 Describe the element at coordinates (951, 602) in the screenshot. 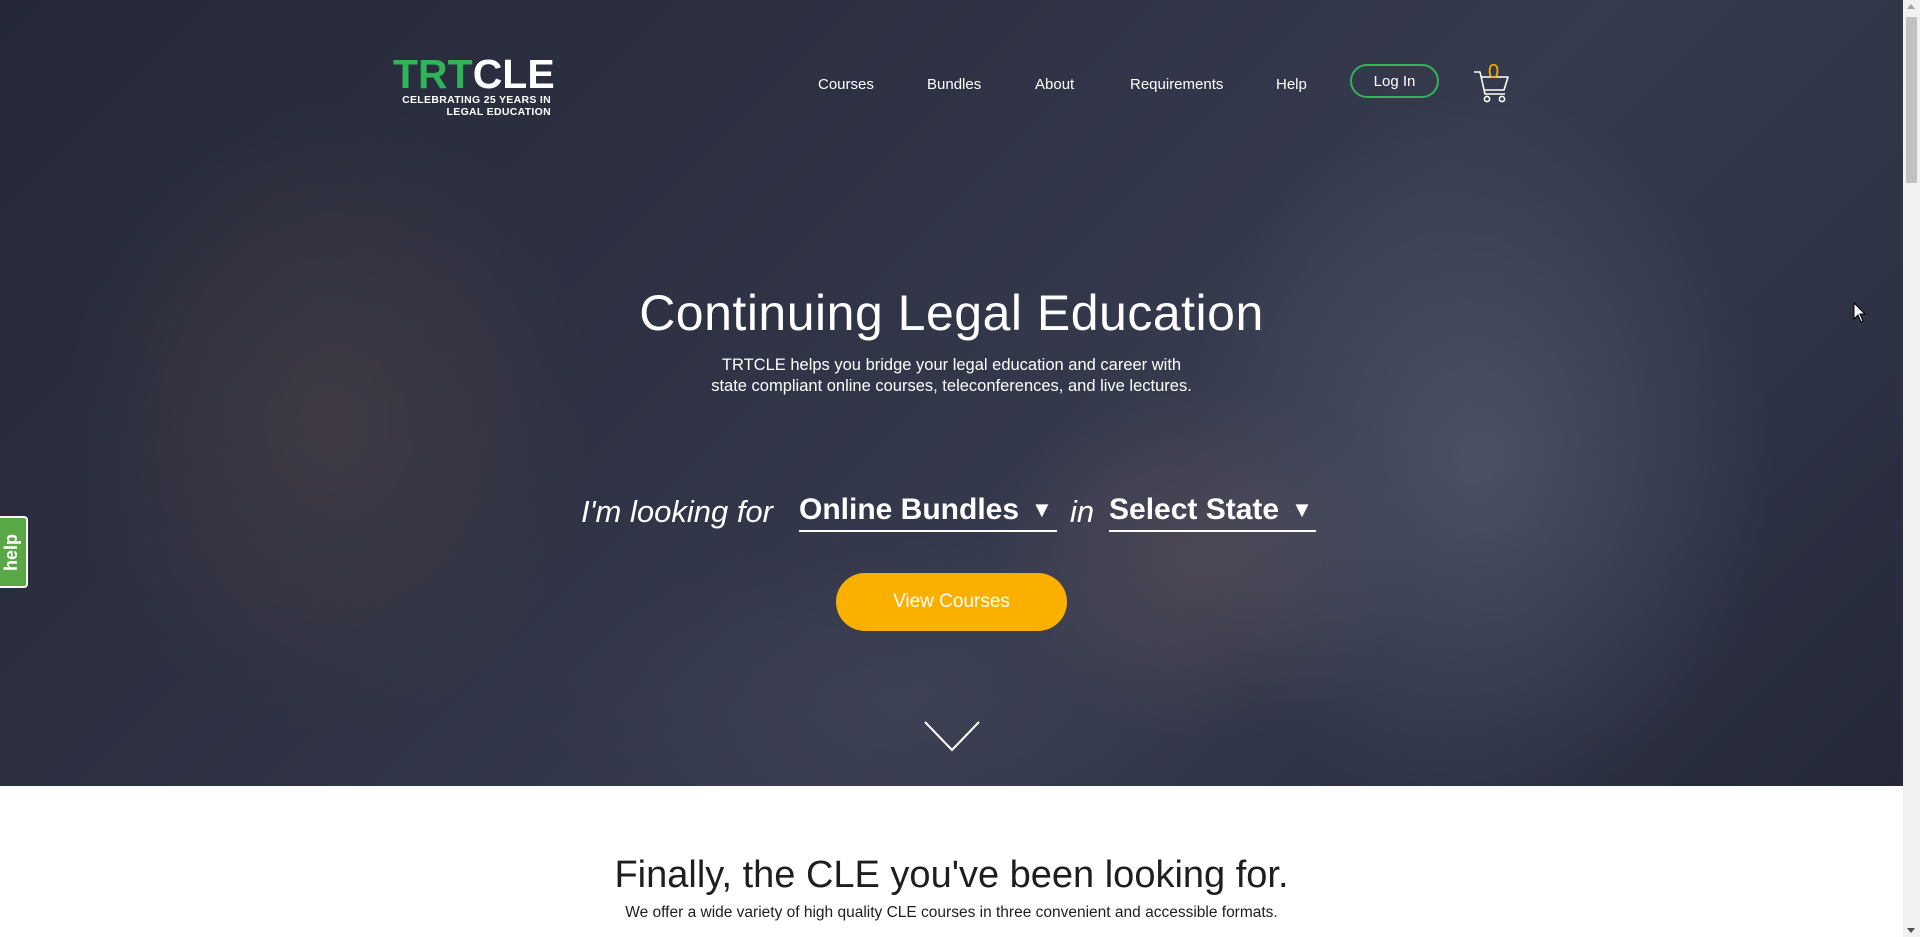

I see `view-courses-button: View Courses` at that location.